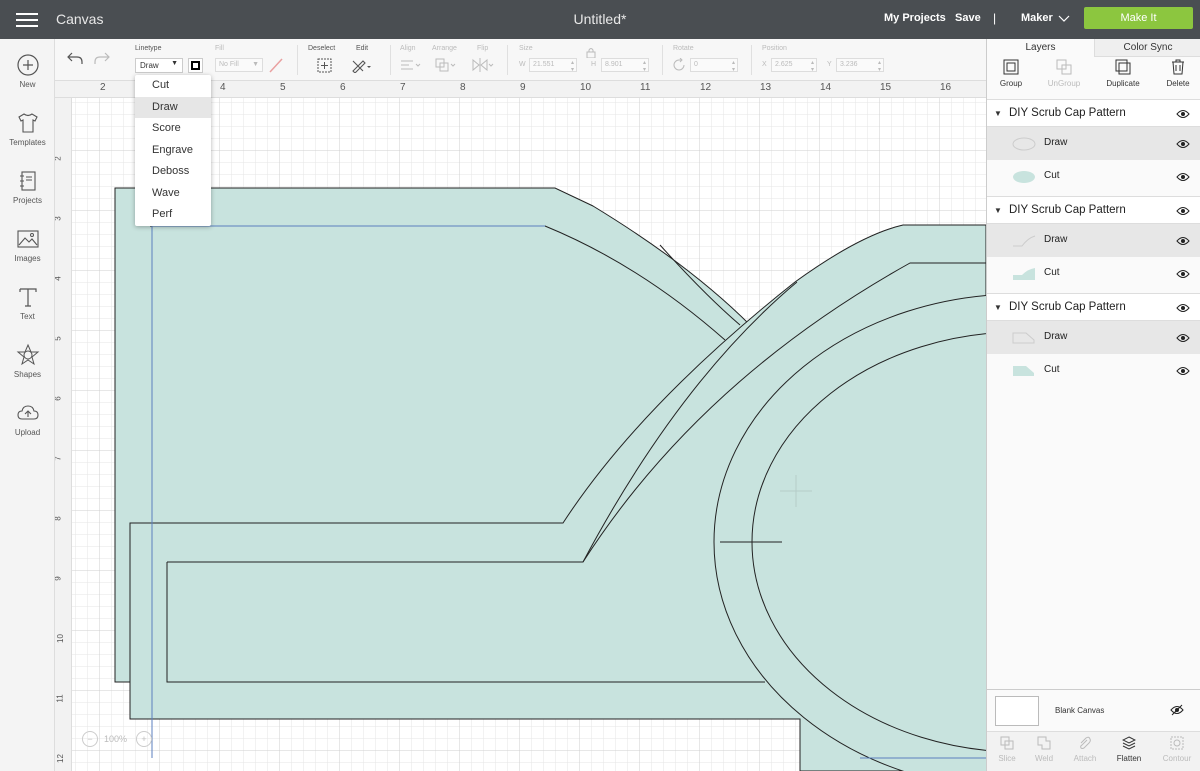 Image resolution: width=1200 pixels, height=771 pixels. What do you see at coordinates (27, 258) in the screenshot?
I see `sidebar-item-label: Images` at bounding box center [27, 258].